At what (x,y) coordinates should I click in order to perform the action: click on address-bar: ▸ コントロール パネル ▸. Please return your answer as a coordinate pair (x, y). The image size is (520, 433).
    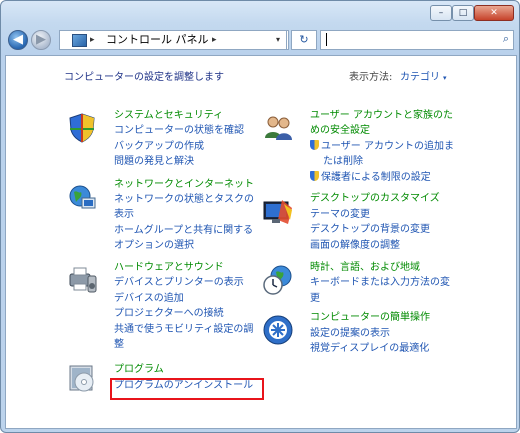
    Looking at the image, I should click on (174, 40).